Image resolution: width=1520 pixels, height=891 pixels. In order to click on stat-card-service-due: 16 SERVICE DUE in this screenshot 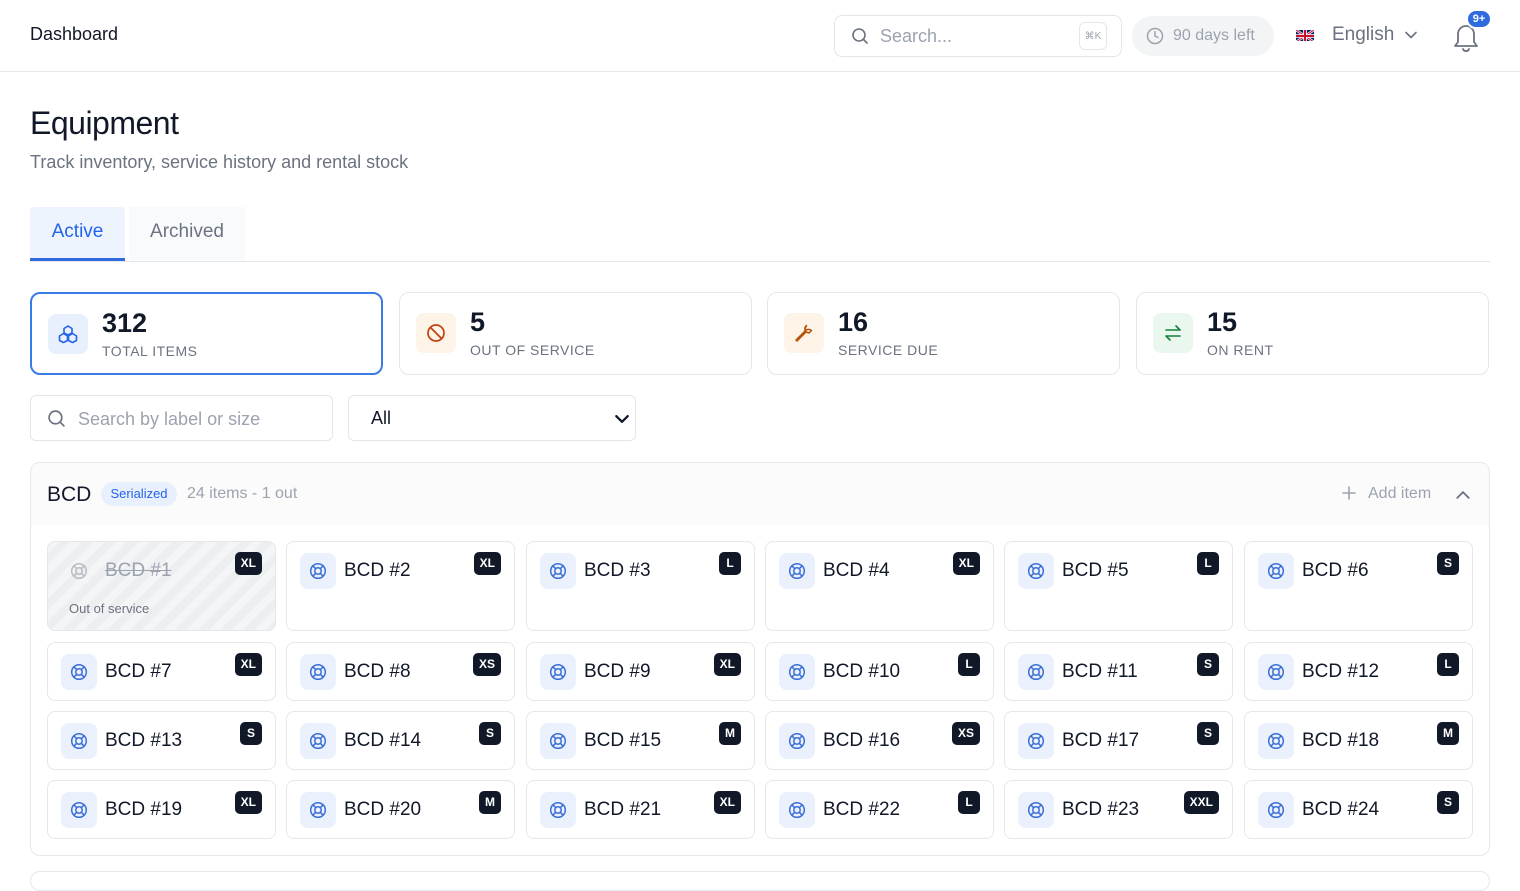, I will do `click(943, 333)`.